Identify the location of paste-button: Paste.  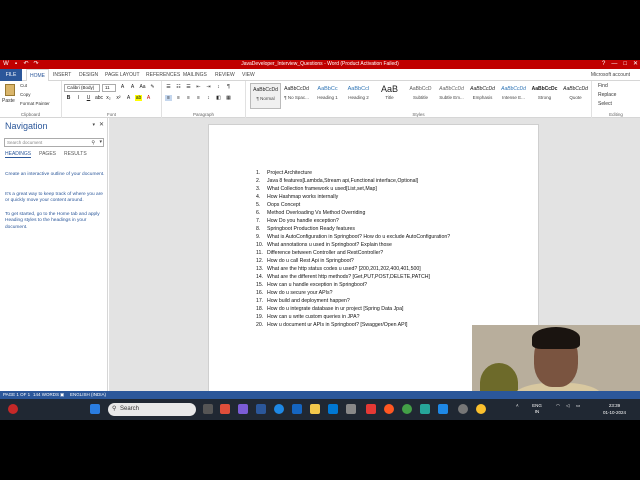
(8, 101).